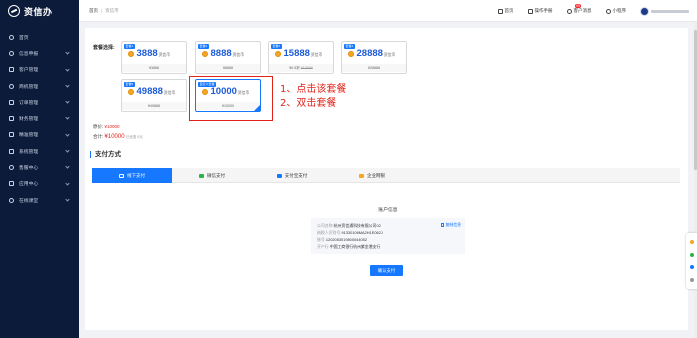 This screenshot has height=338, width=697. What do you see at coordinates (530, 11) in the screenshot?
I see `book-icon` at bounding box center [530, 11].